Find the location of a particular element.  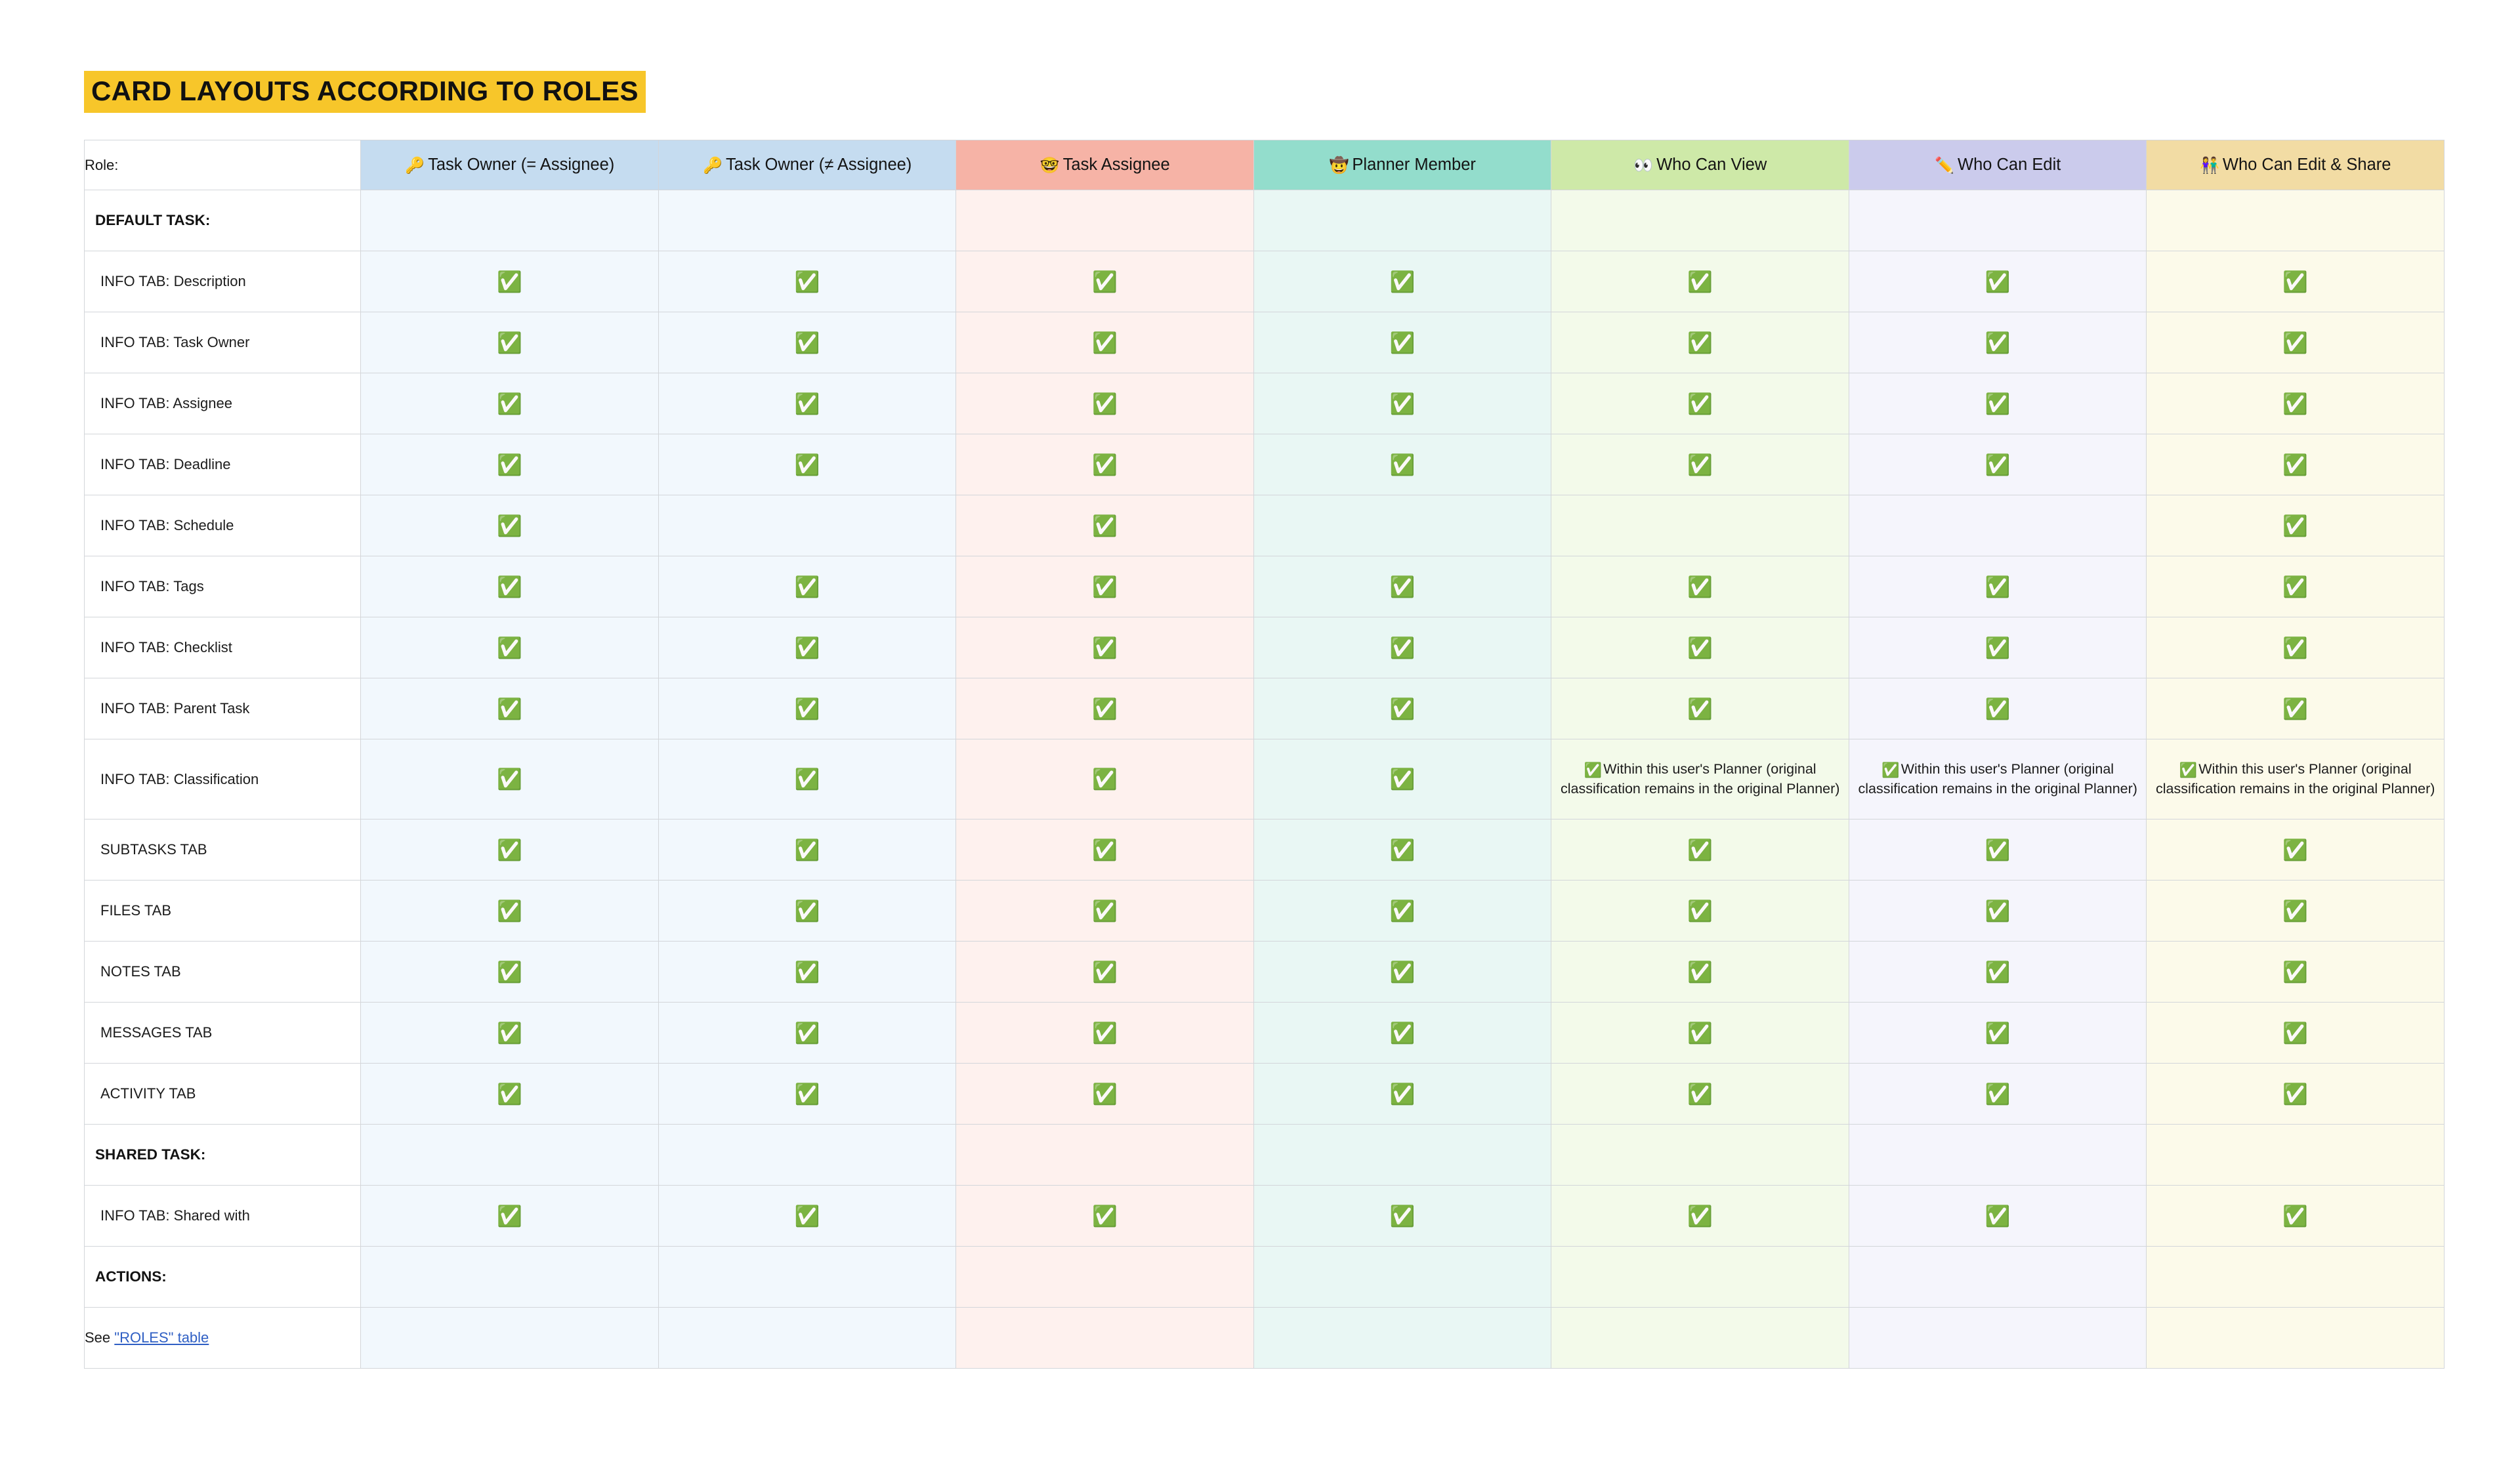

row-label: INFO TAB: Assignee is located at coordinates (222, 403).